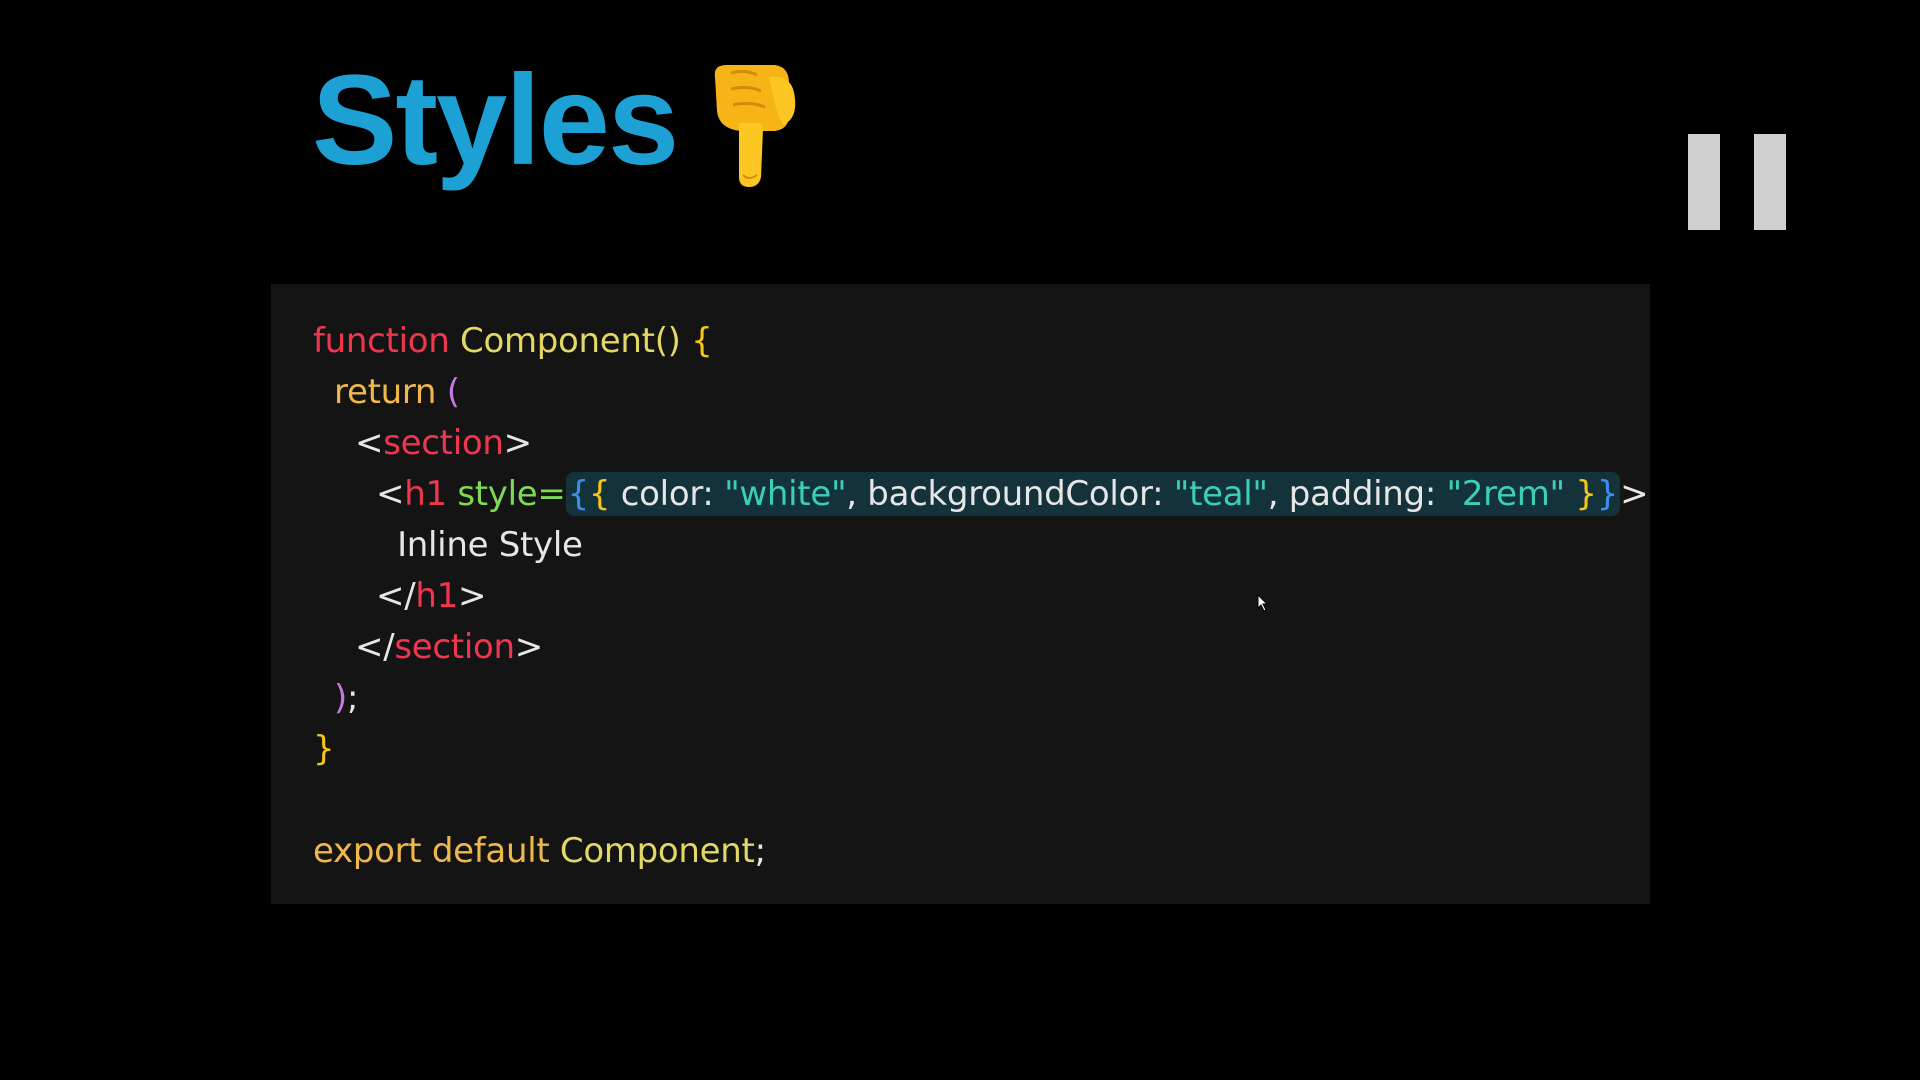  What do you see at coordinates (702, 341) in the screenshot?
I see `open-brace: {` at bounding box center [702, 341].